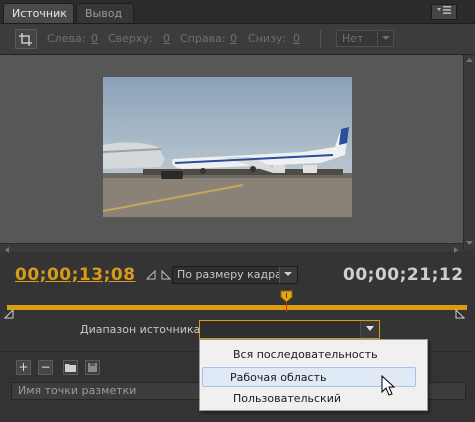  I want to click on save-cue-points-button, so click(92, 367).